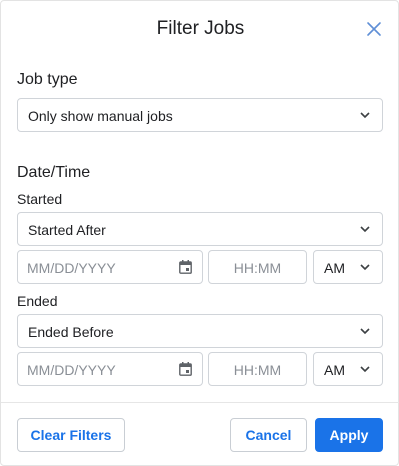  What do you see at coordinates (348, 369) in the screenshot?
I see `ended-ampm-select: AM` at bounding box center [348, 369].